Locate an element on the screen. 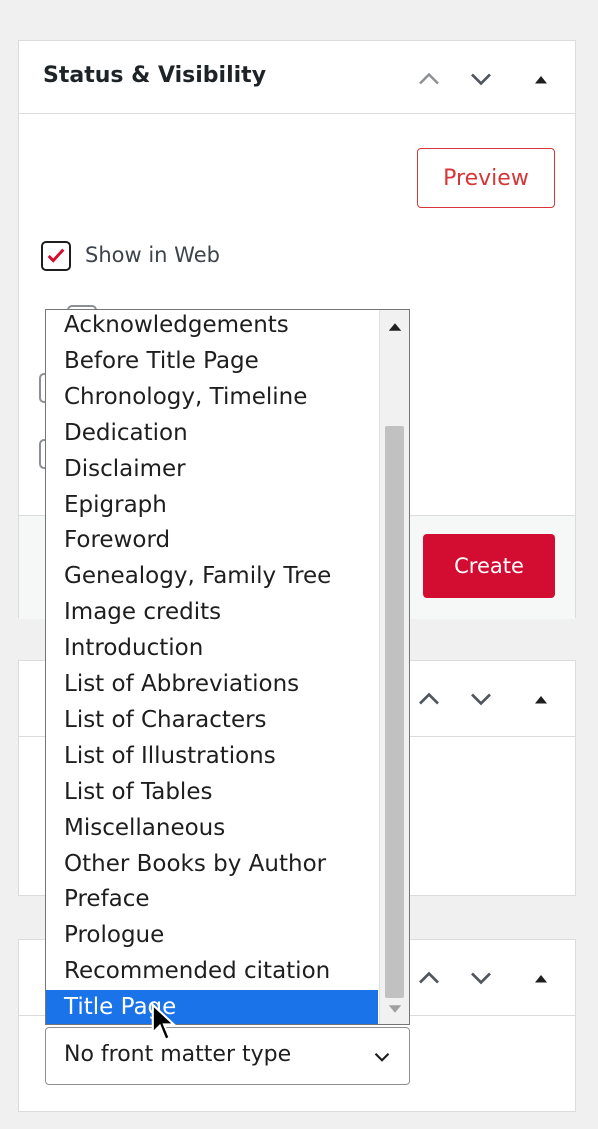  show-in-web-label: Show in Web is located at coordinates (152, 255).